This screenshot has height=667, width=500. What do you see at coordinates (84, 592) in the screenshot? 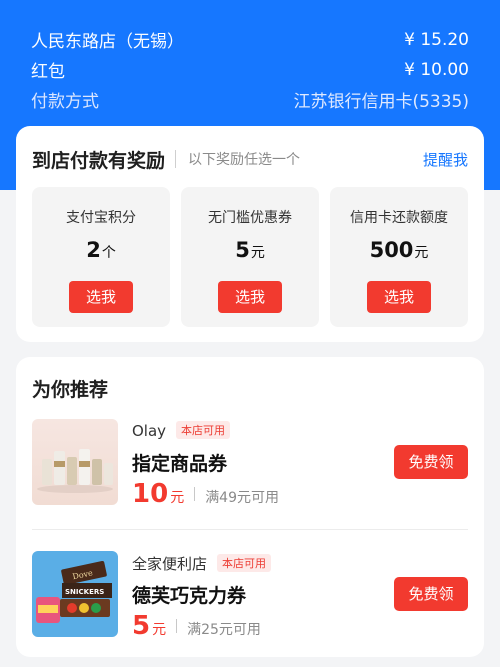
I see `svg-text: SNICKERS` at bounding box center [84, 592].